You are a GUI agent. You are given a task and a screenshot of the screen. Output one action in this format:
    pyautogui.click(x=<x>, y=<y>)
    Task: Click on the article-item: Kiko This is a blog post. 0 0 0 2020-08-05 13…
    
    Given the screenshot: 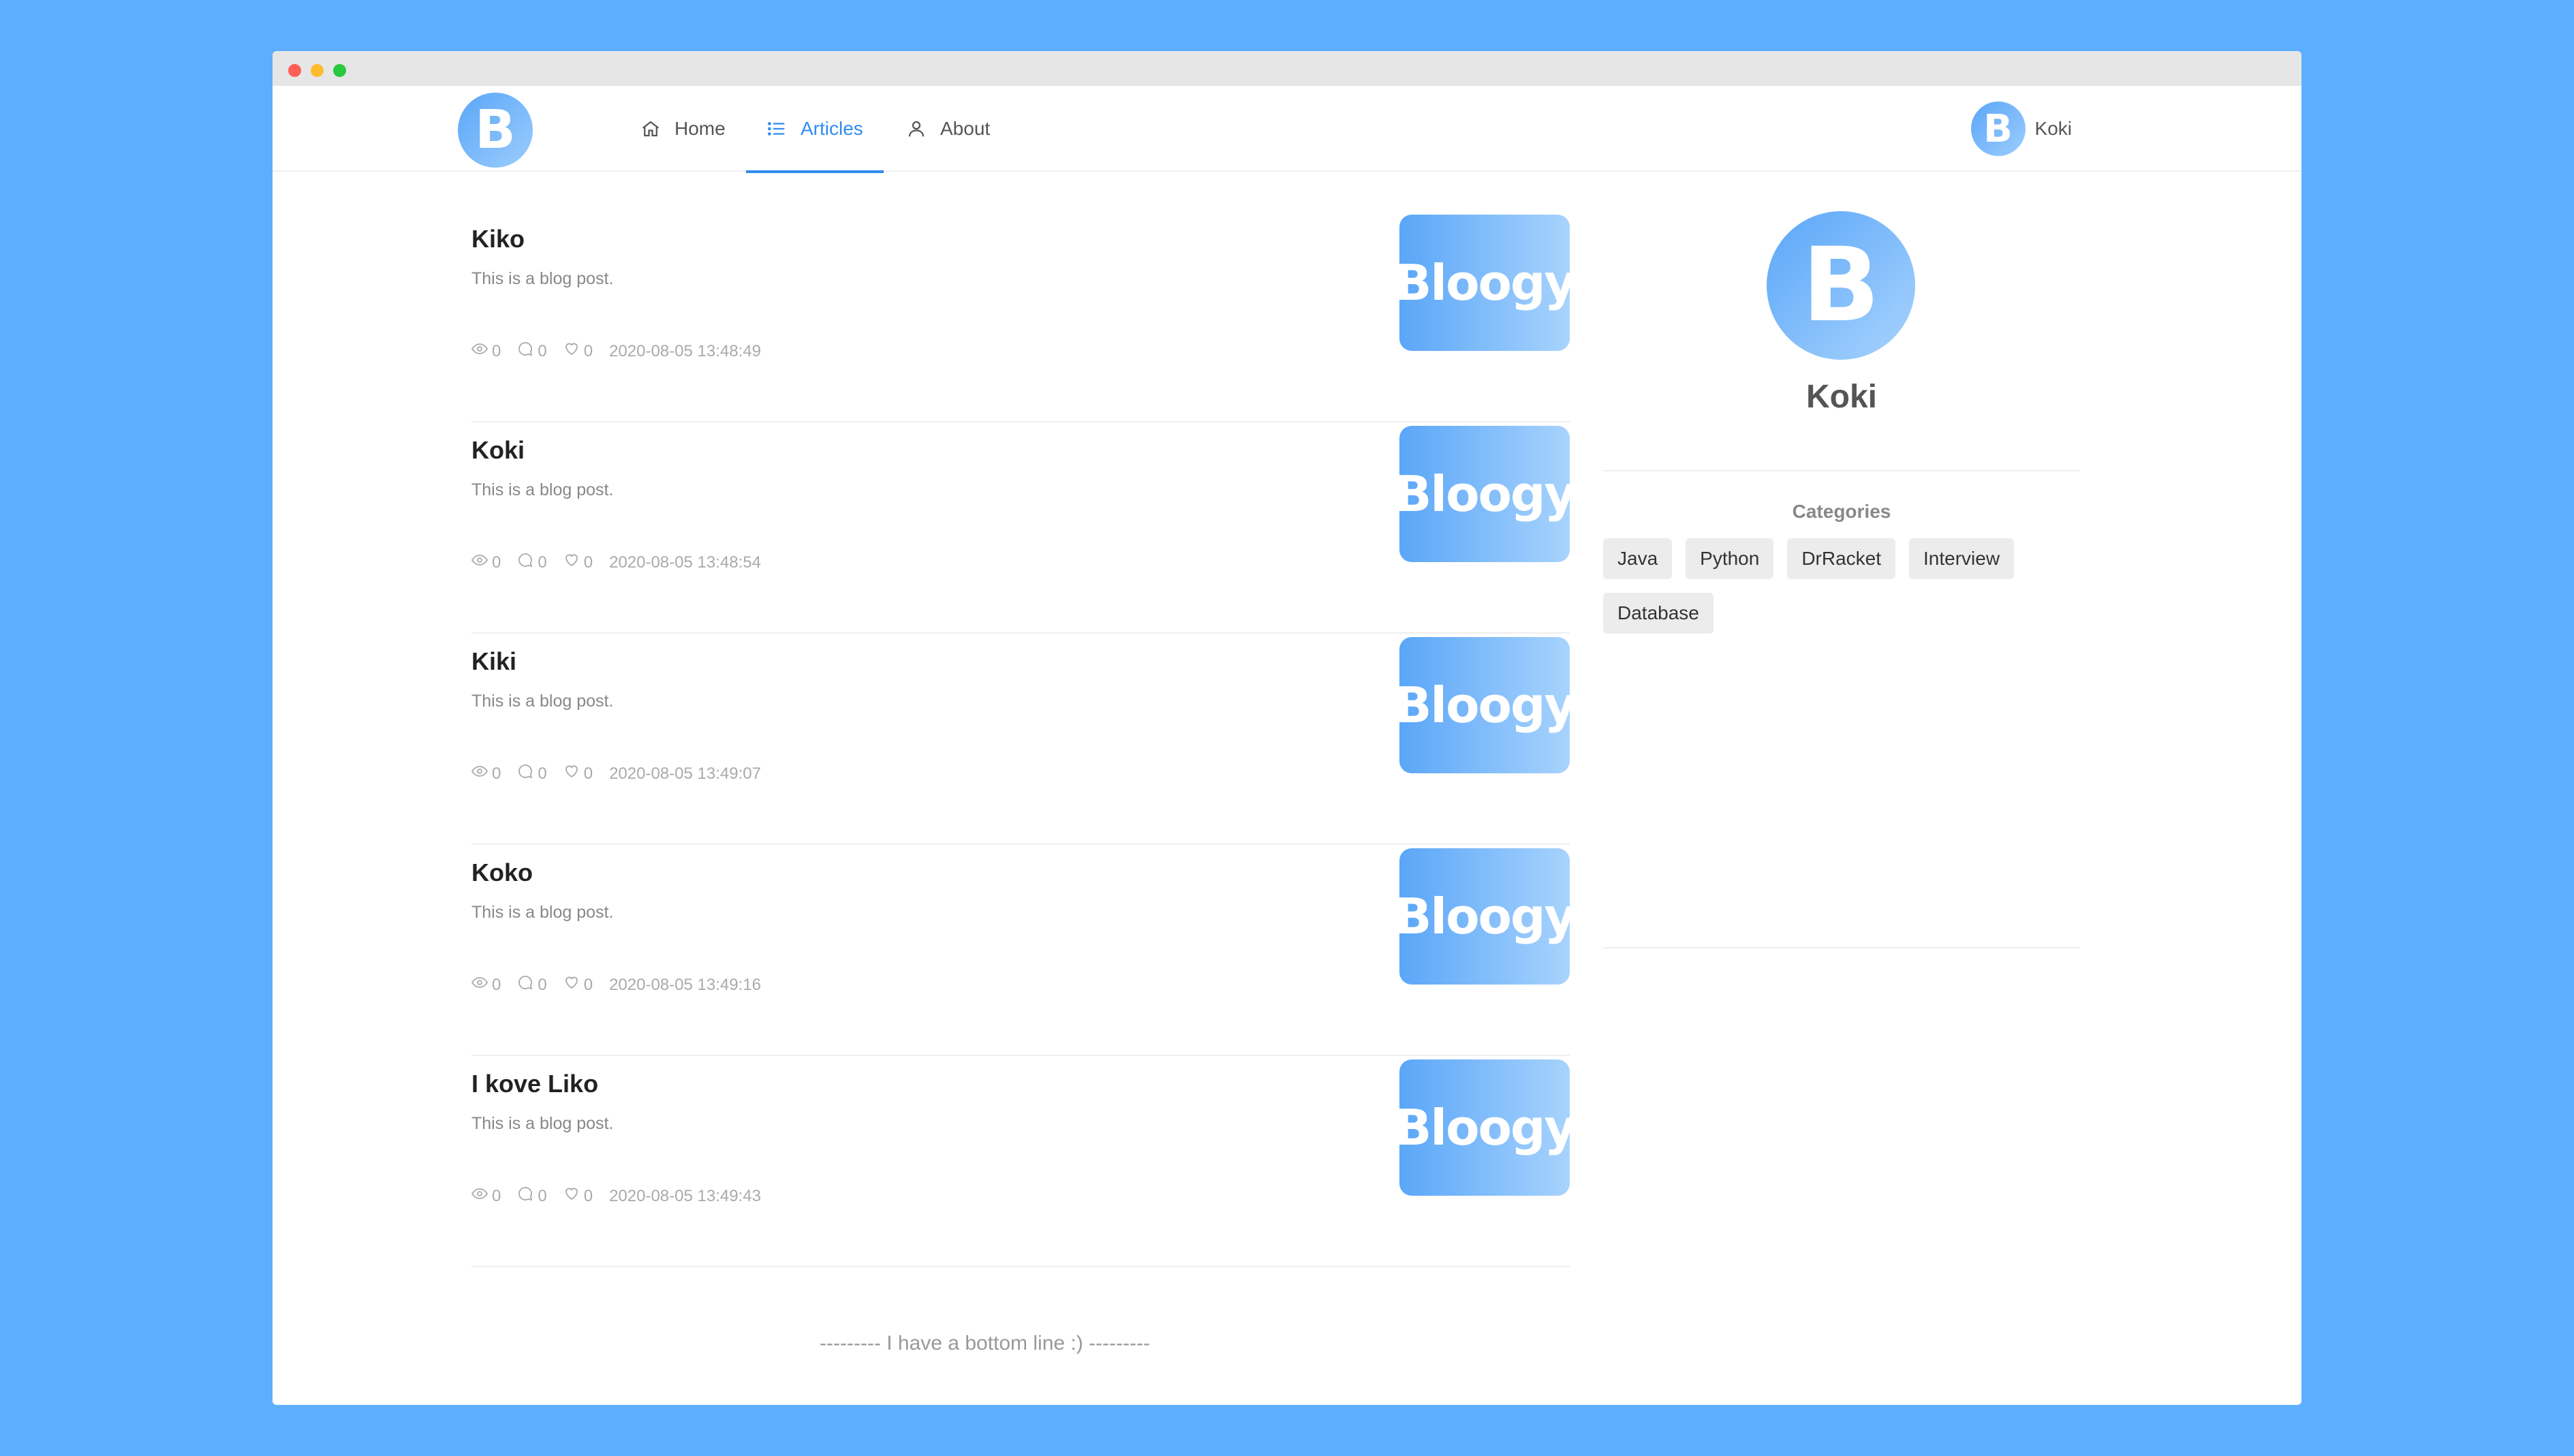 What is the action you would take?
    pyautogui.click(x=1024, y=316)
    